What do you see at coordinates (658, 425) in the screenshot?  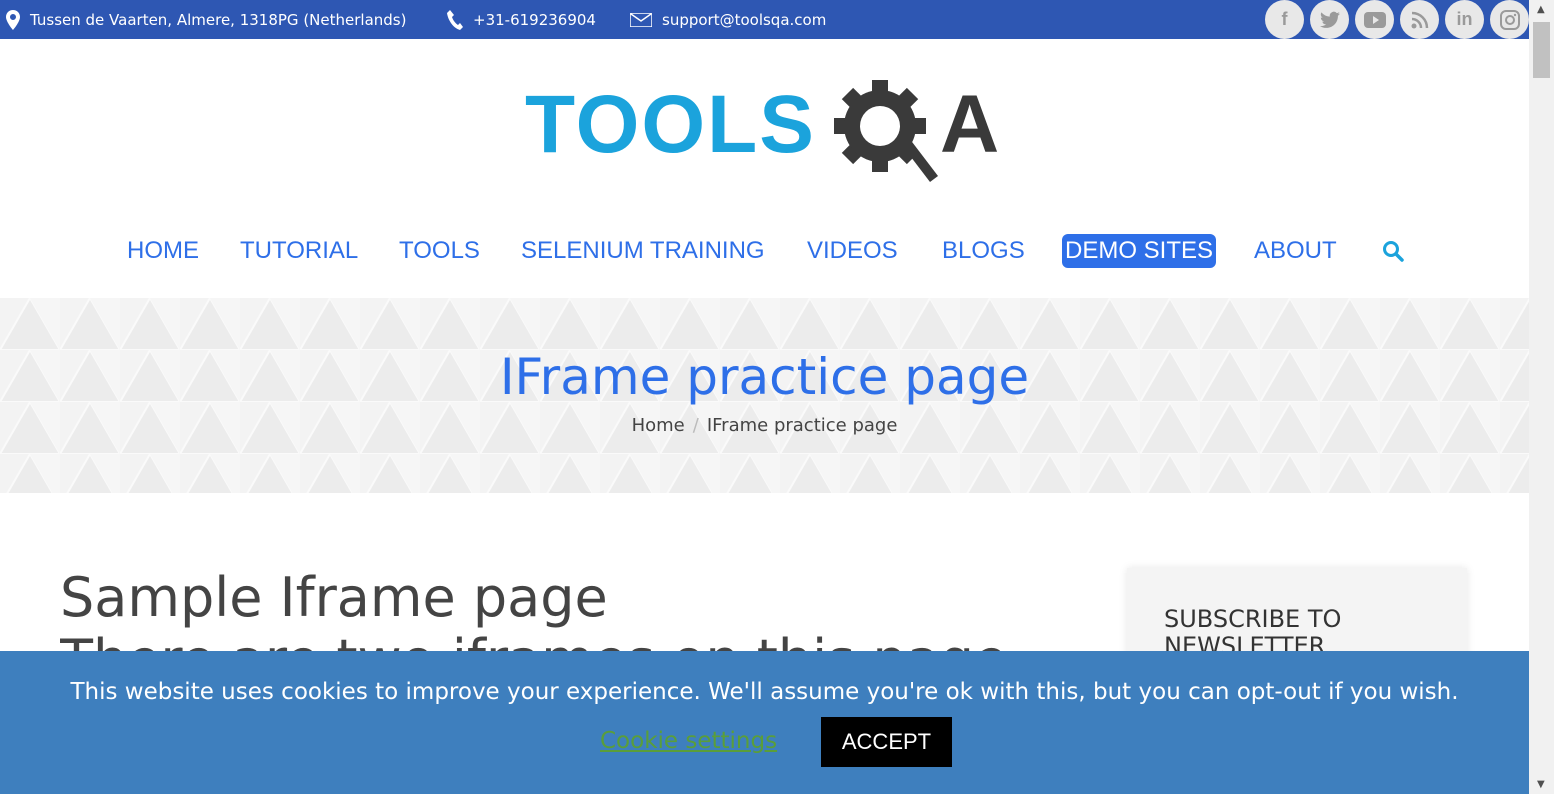 I see `breadcrumb-home: Home` at bounding box center [658, 425].